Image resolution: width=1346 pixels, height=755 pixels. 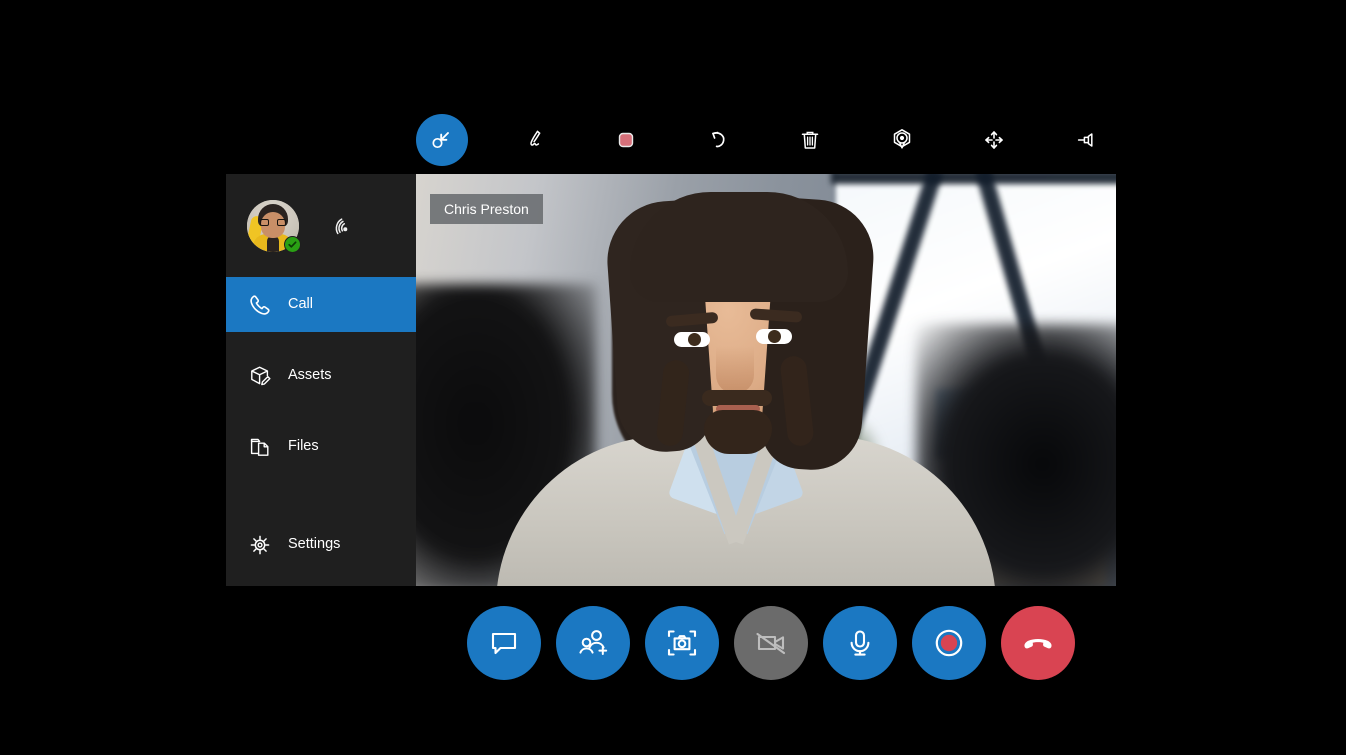 What do you see at coordinates (310, 375) in the screenshot?
I see `sidebar-item-label: Assets` at bounding box center [310, 375].